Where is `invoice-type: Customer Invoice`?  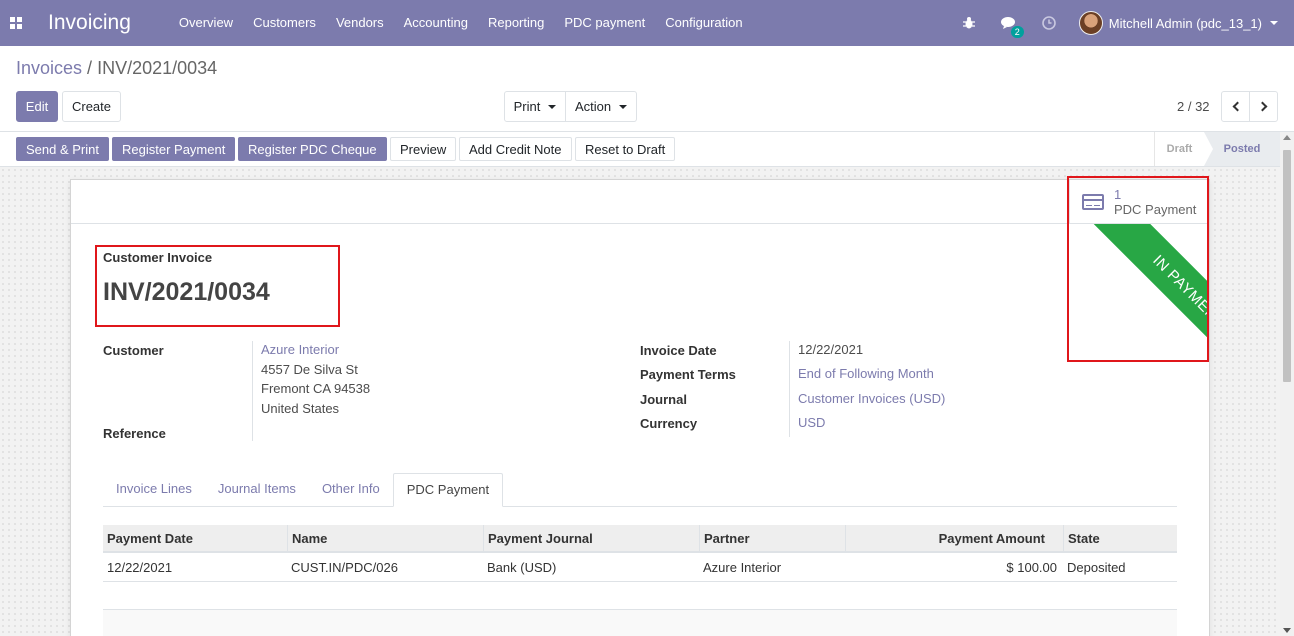
invoice-type: Customer Invoice is located at coordinates (158, 257).